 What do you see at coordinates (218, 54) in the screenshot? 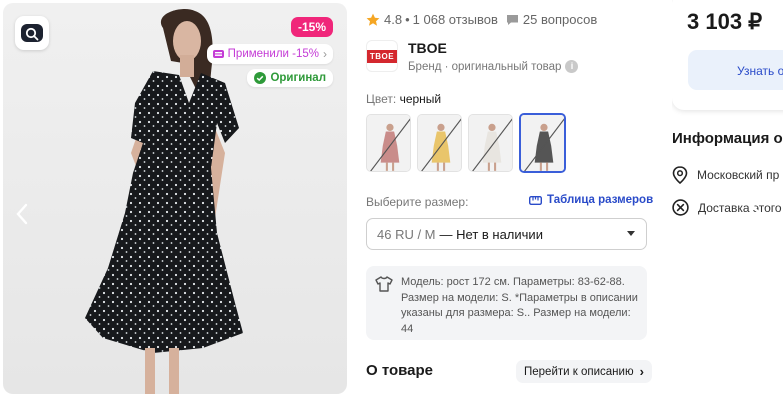
I see `wallet-icon` at bounding box center [218, 54].